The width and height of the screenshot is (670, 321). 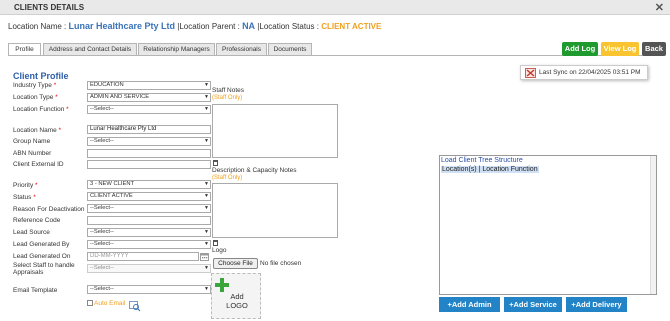 I want to click on close-icon: ✕, so click(x=659, y=7).